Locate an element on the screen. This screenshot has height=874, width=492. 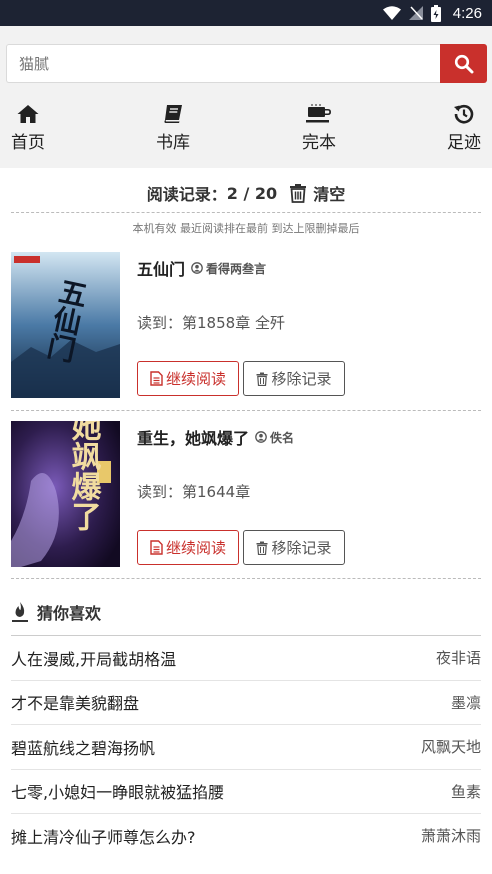
rec-title: 碧蓝航线之碧海扬帆 is located at coordinates (83, 747).